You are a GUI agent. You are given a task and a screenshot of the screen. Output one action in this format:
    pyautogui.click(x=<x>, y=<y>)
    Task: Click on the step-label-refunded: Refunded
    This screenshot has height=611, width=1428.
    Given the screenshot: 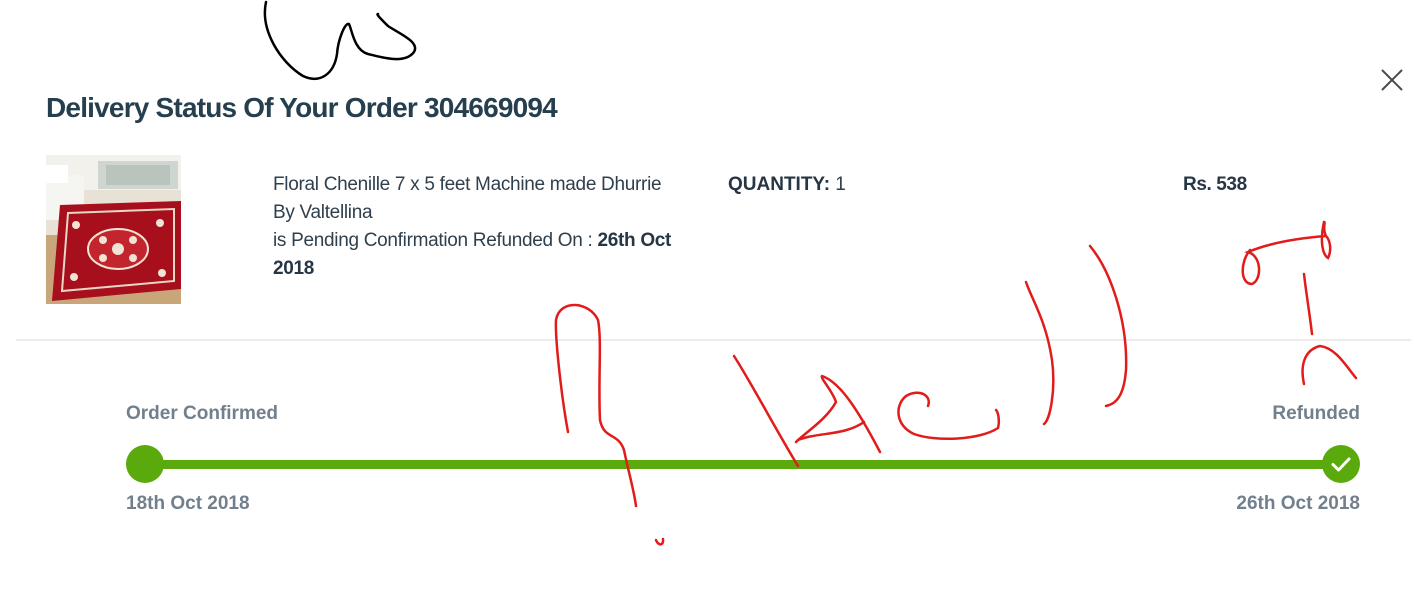 What is the action you would take?
    pyautogui.click(x=1316, y=413)
    